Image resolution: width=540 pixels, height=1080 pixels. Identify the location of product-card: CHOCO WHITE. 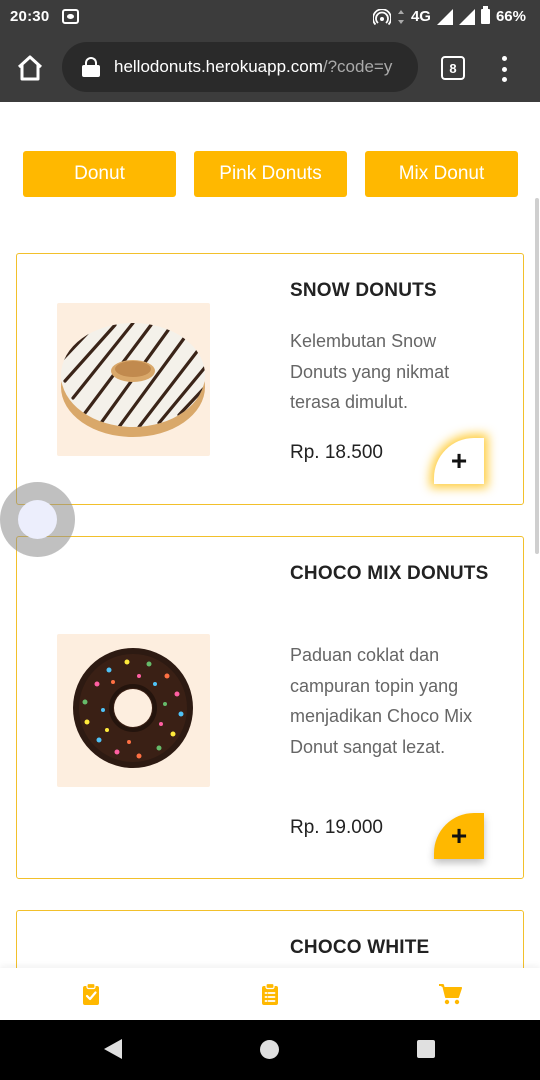
(270, 939).